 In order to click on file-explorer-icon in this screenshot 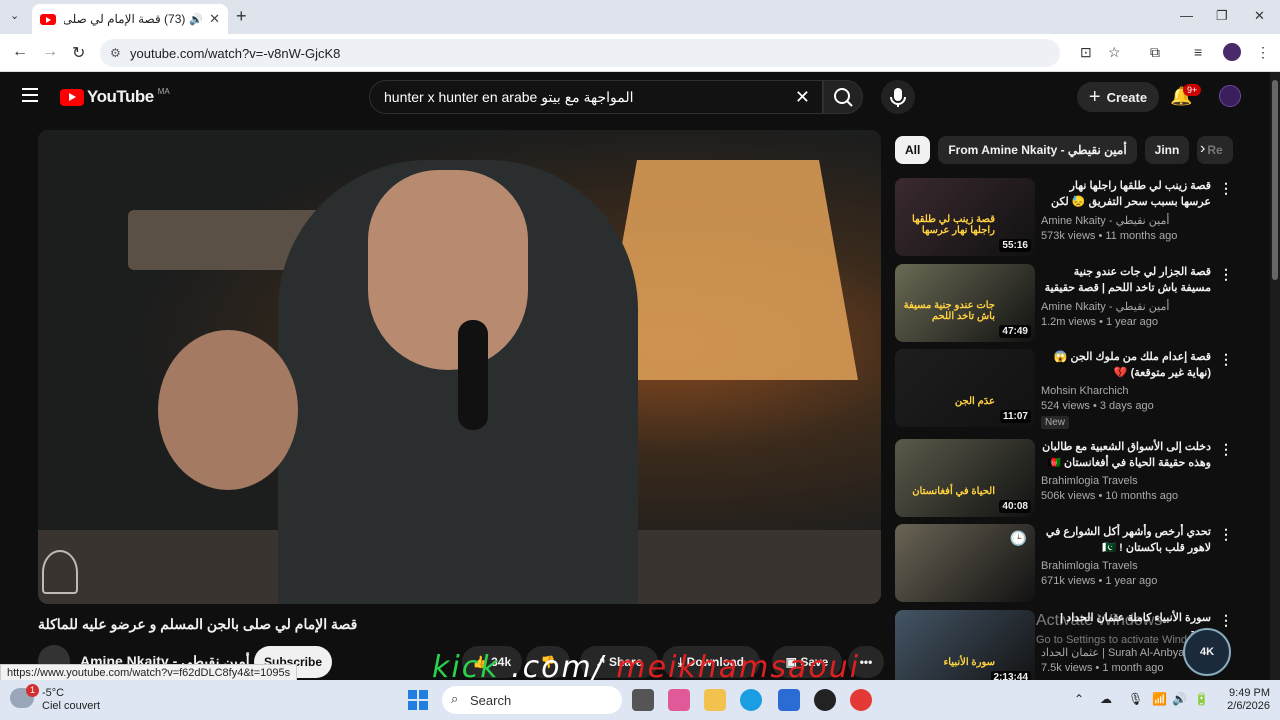, I will do `click(715, 700)`.